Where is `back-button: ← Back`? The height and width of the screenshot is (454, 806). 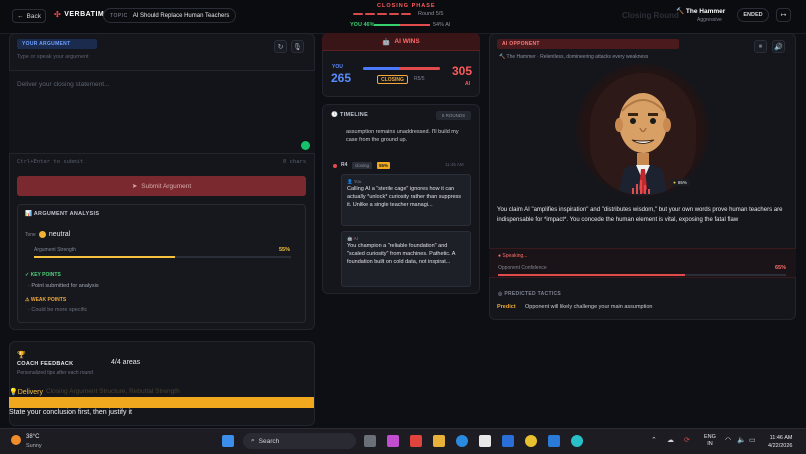 back-button: ← Back is located at coordinates (29, 16).